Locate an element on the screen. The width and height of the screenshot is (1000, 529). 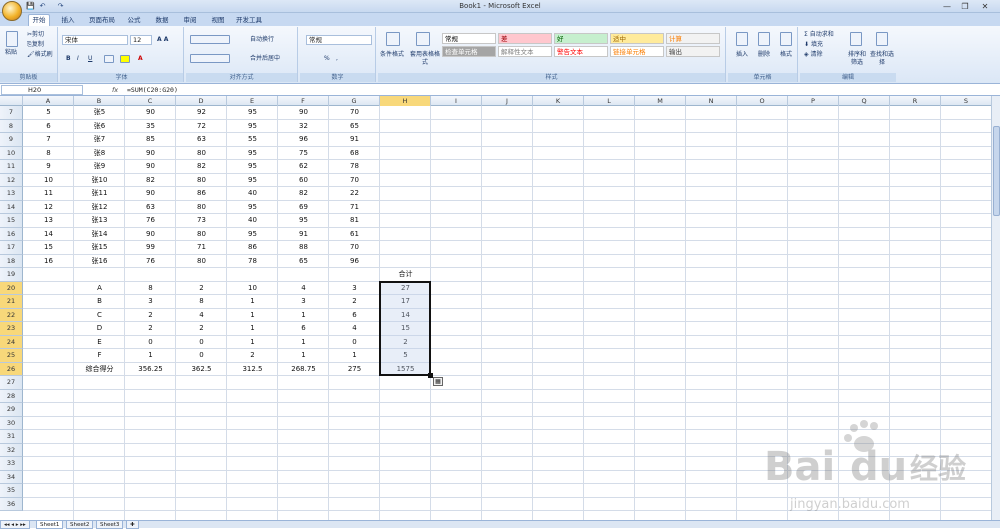
column-header-J: J is located at coordinates (507, 101).